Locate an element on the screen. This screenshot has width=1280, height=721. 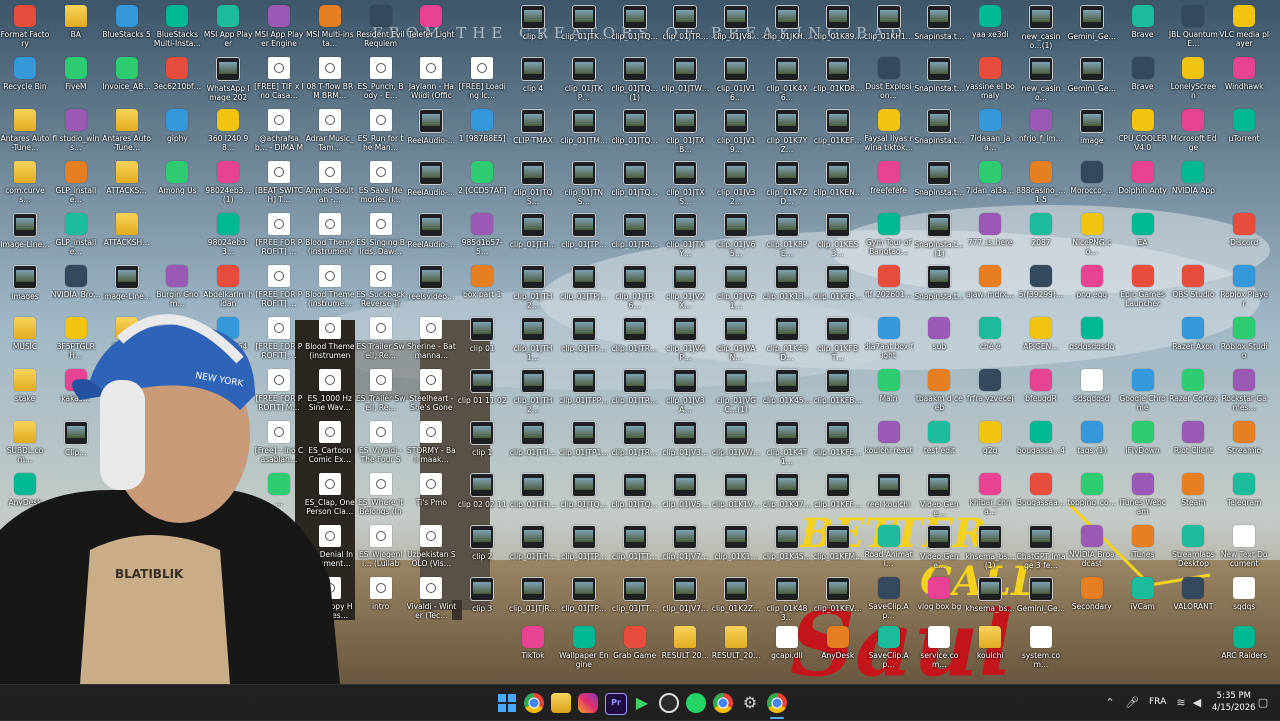
wifi-icon: ≋ is located at coordinates (1181, 703).